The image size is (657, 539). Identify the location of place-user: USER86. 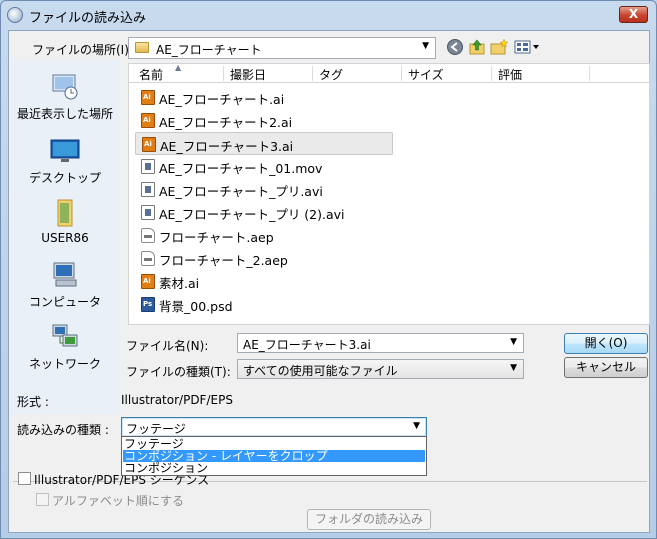
(65, 225).